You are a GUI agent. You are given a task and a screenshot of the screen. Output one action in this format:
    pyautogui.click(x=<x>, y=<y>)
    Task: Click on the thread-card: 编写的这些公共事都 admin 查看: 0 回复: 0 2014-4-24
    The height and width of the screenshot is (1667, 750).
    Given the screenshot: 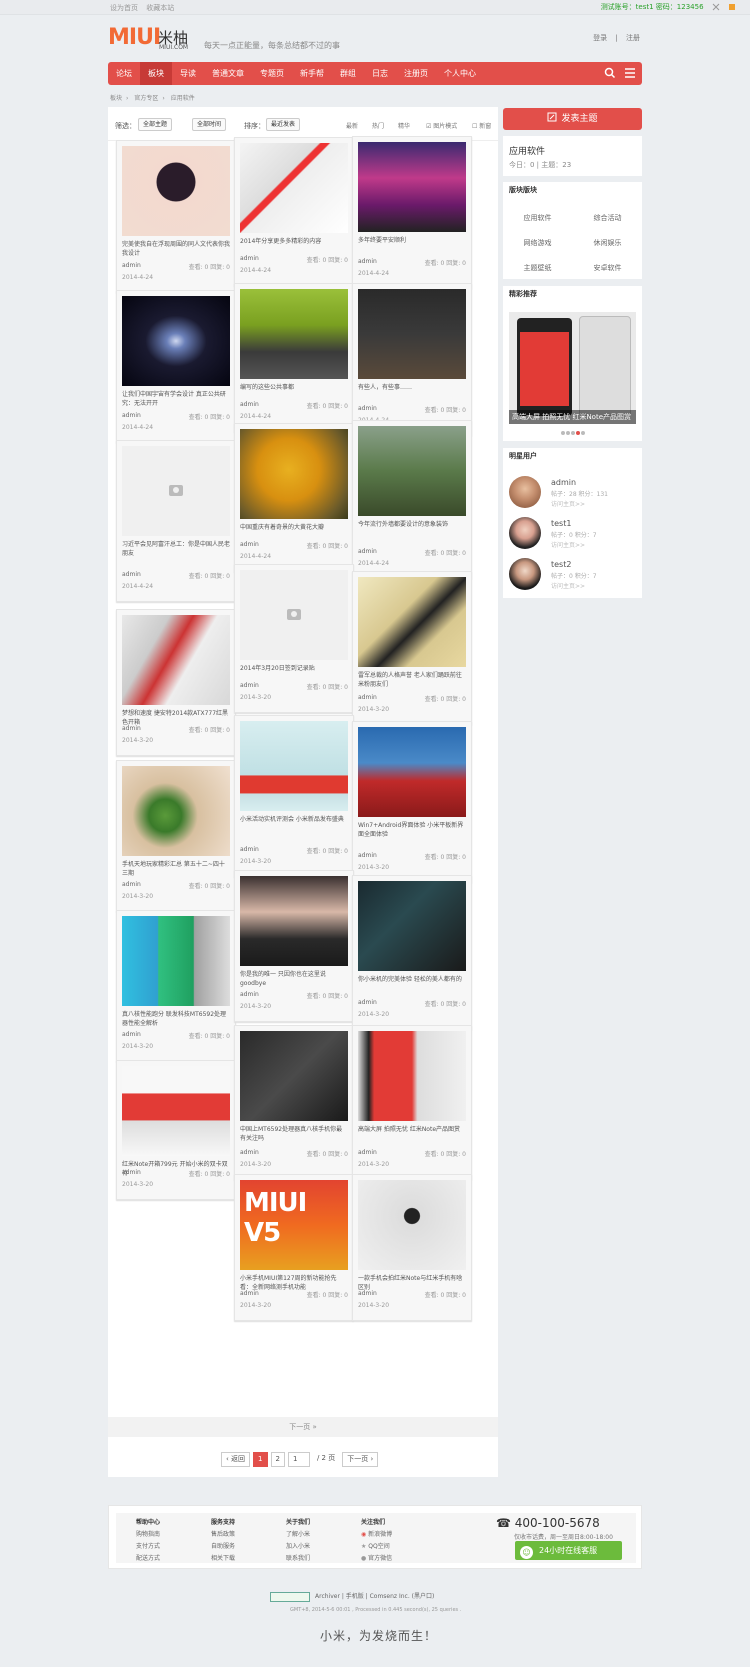 What is the action you would take?
    pyautogui.click(x=294, y=357)
    